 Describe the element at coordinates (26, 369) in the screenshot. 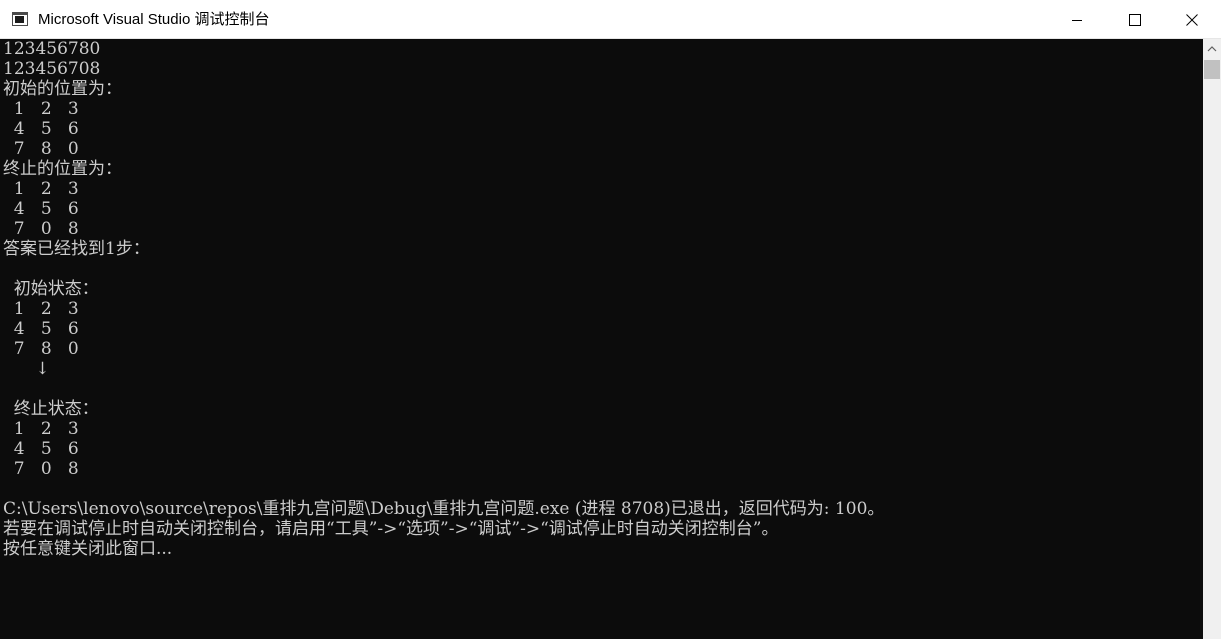

I see `console-line: ↓` at that location.